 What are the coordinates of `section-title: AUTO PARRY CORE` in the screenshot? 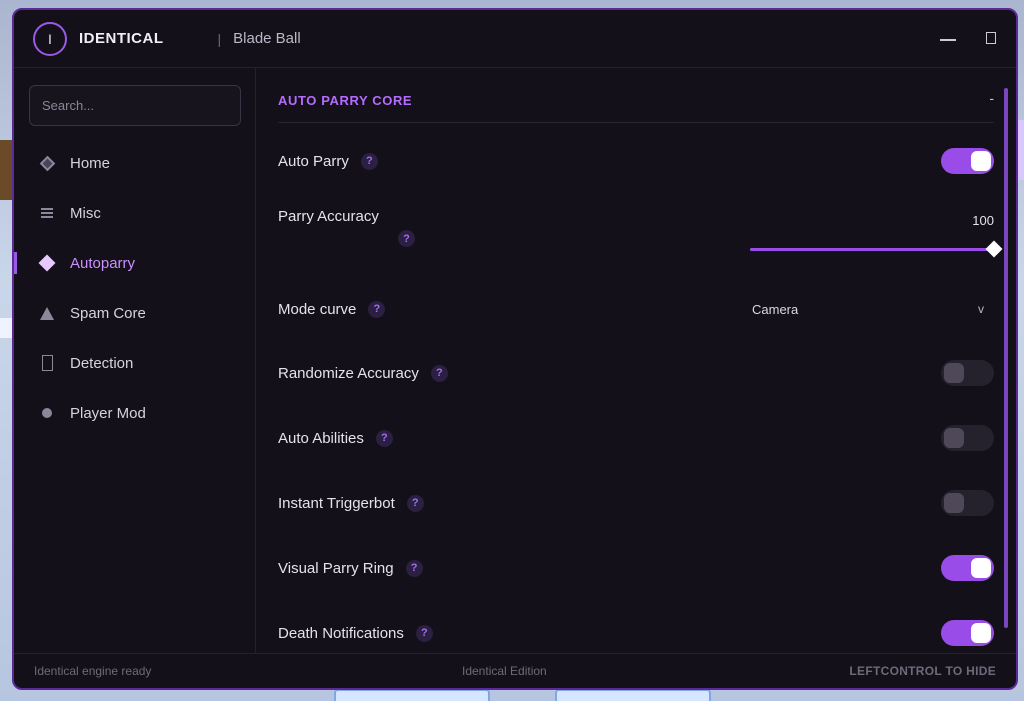 It's located at (345, 100).